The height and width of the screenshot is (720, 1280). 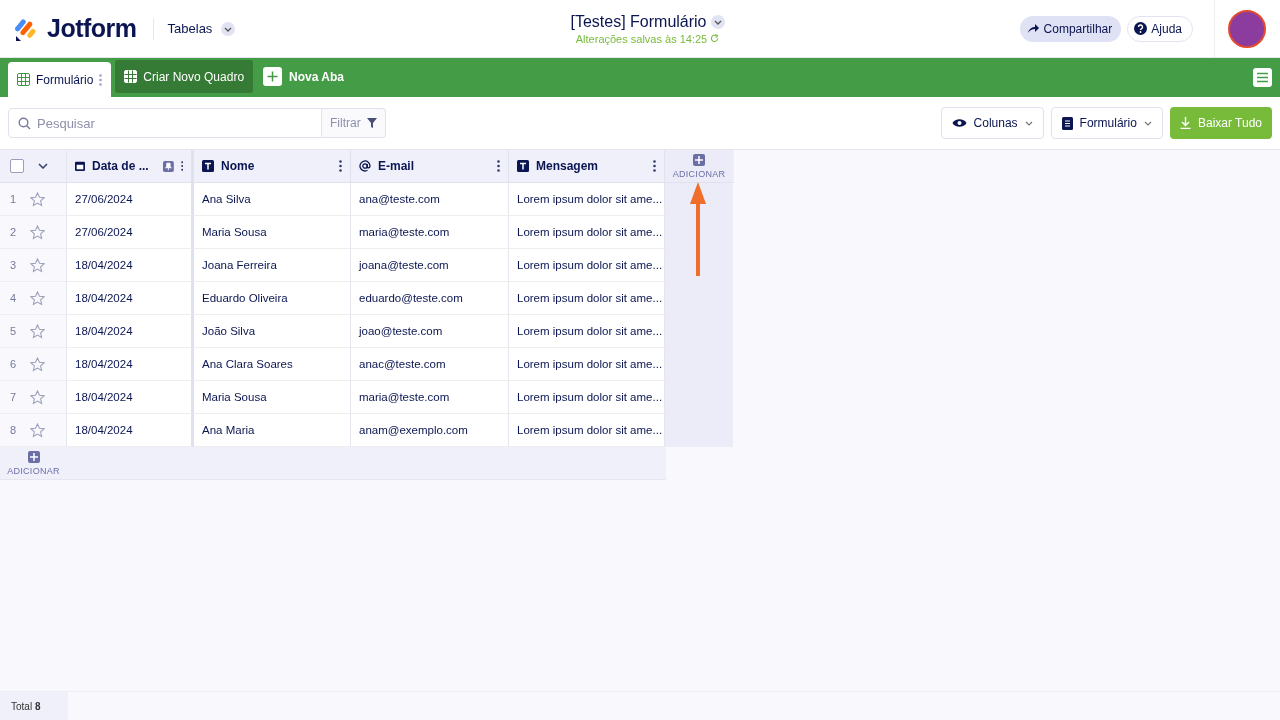 What do you see at coordinates (1262, 77) in the screenshot?
I see `menu-icon` at bounding box center [1262, 77].